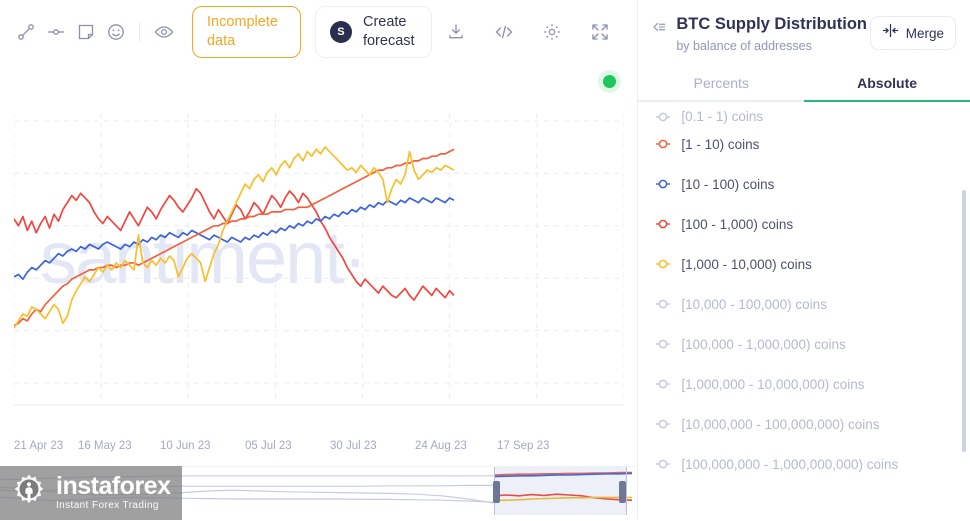 The image size is (970, 521). Describe the element at coordinates (456, 32) in the screenshot. I see `download-icon` at that location.